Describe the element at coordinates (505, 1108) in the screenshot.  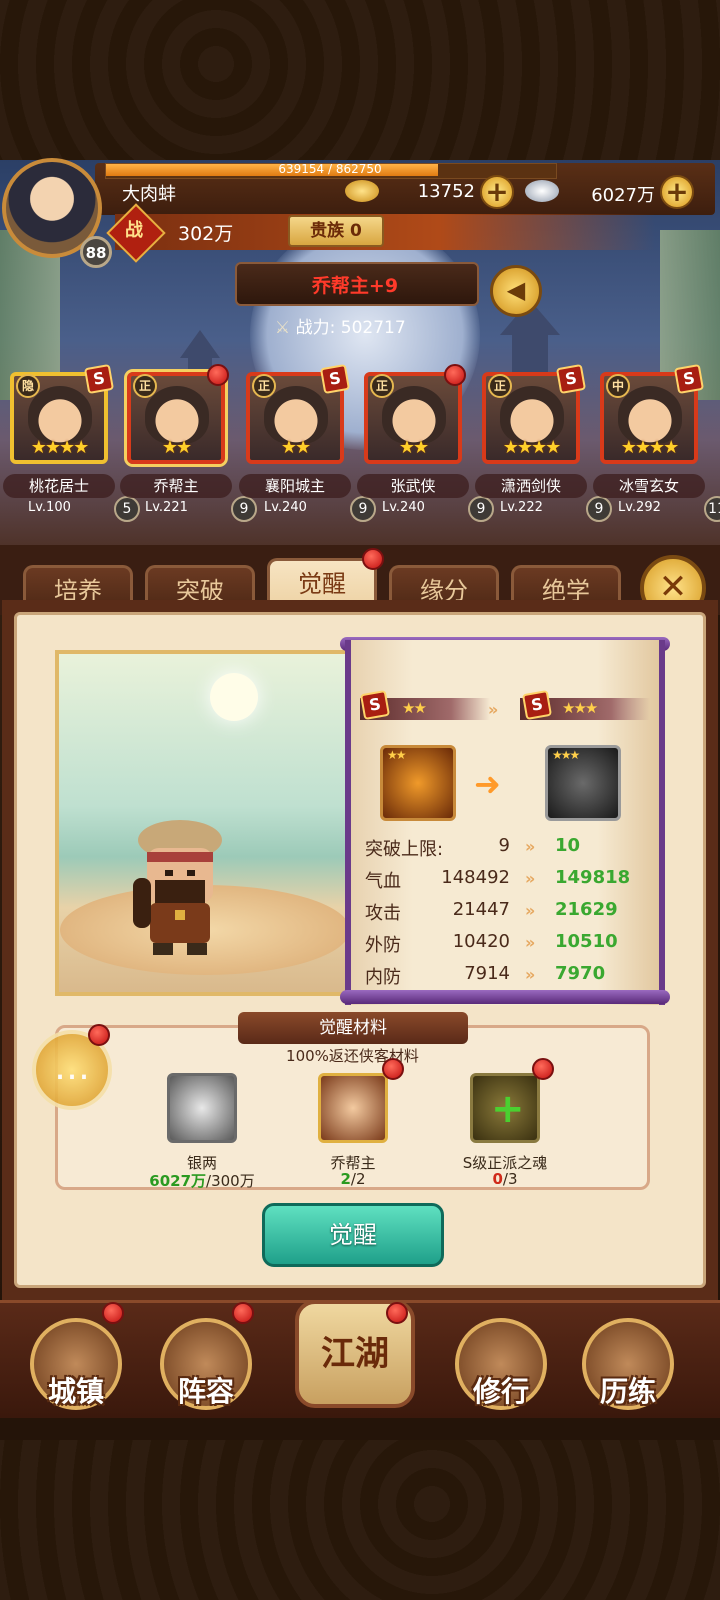
I see `material-soul-icon: +` at that location.